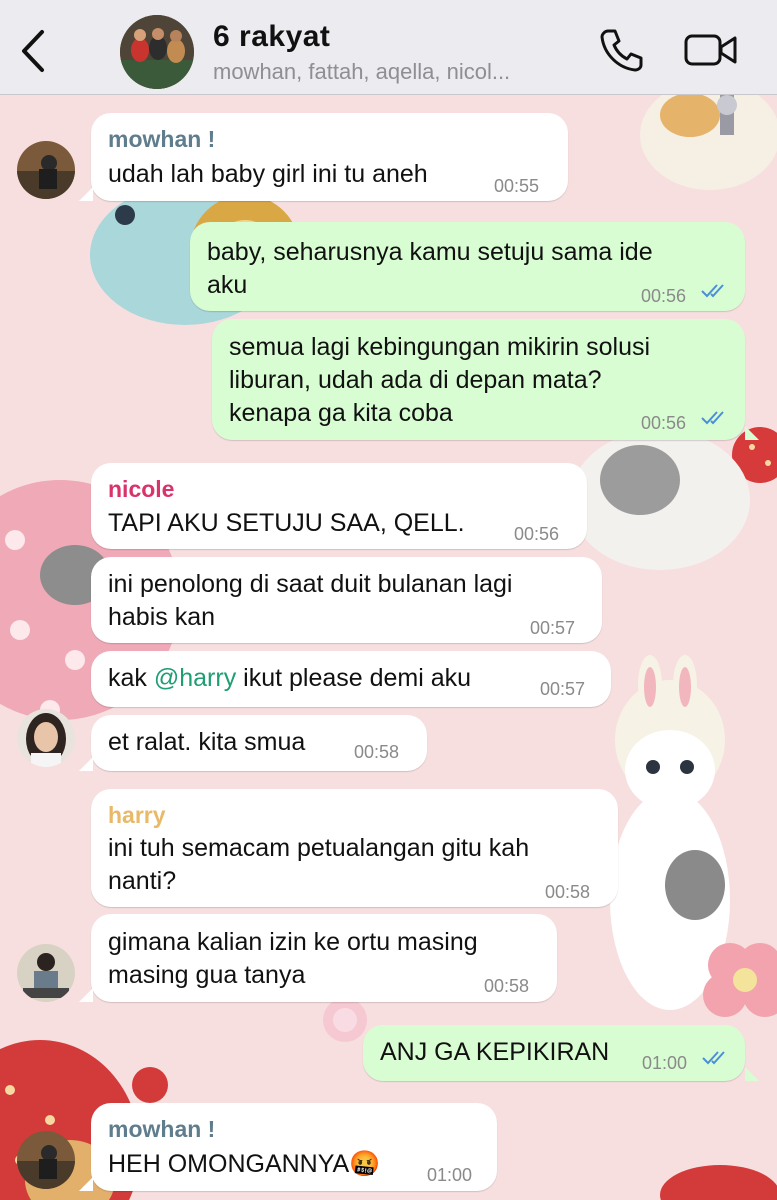 Image resolution: width=777 pixels, height=1200 pixels. What do you see at coordinates (440, 347) in the screenshot?
I see `message-text-line: semua lagi kebingungan mikirin solusi` at bounding box center [440, 347].